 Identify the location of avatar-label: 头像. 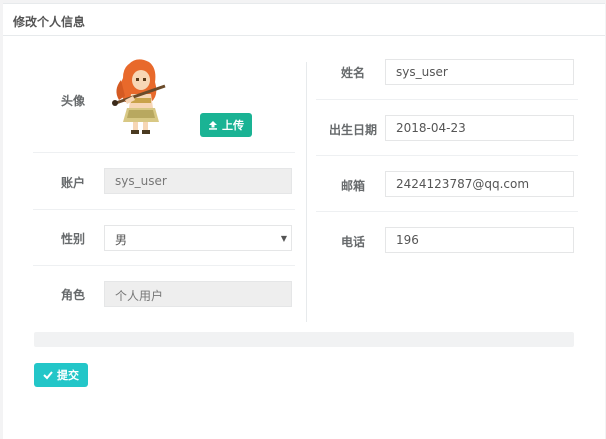
(72, 101).